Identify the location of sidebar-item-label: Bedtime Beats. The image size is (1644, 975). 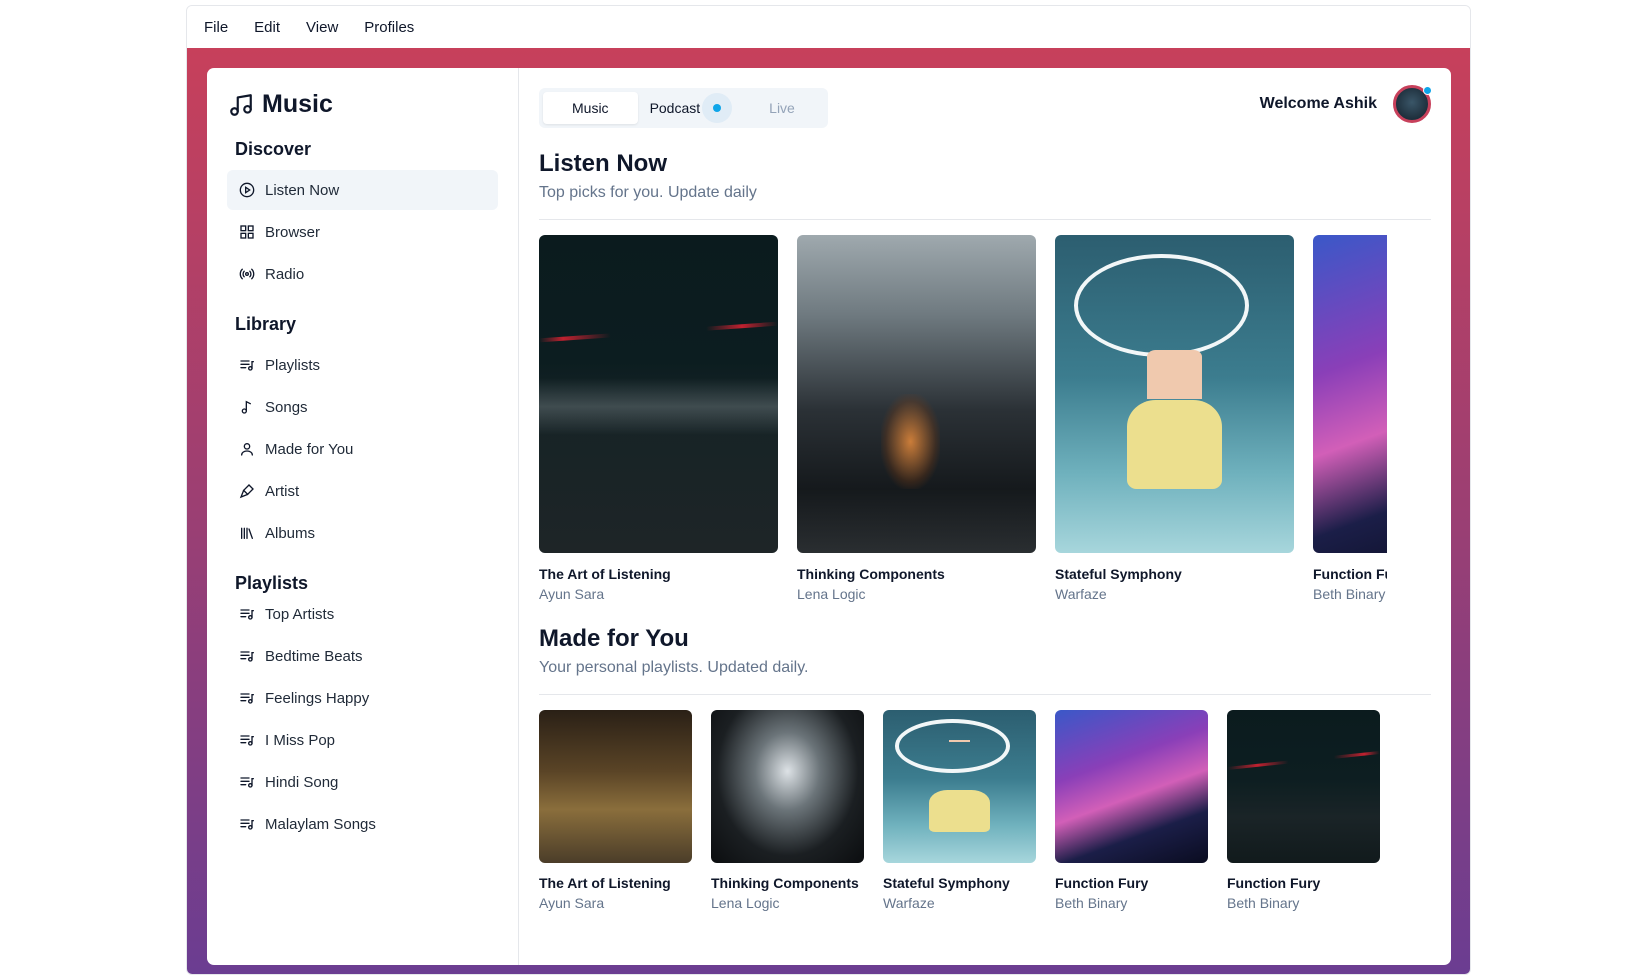
(314, 656).